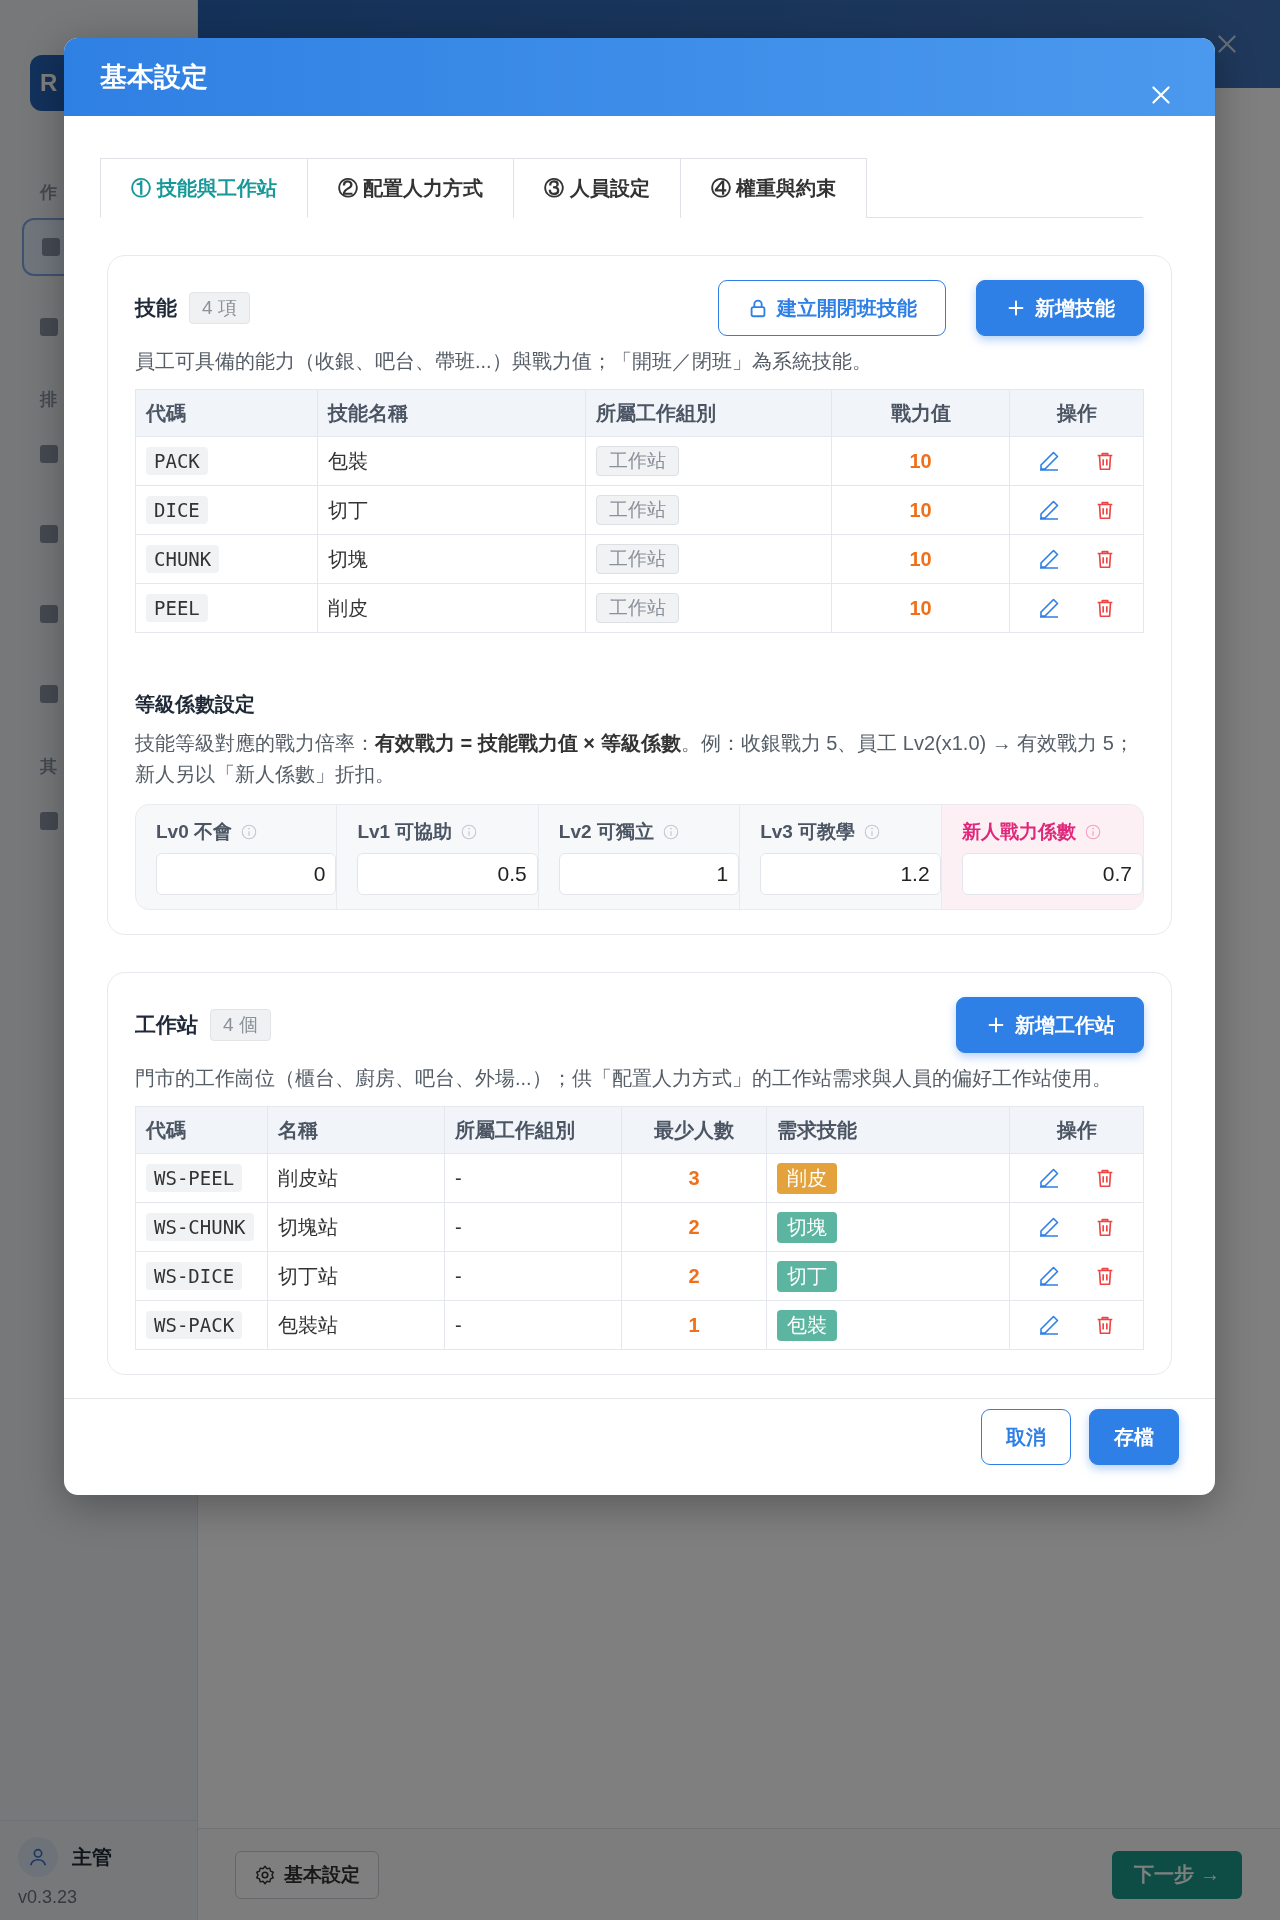 This screenshot has width=1280, height=1920. I want to click on table-cell: 1, so click(694, 1325).